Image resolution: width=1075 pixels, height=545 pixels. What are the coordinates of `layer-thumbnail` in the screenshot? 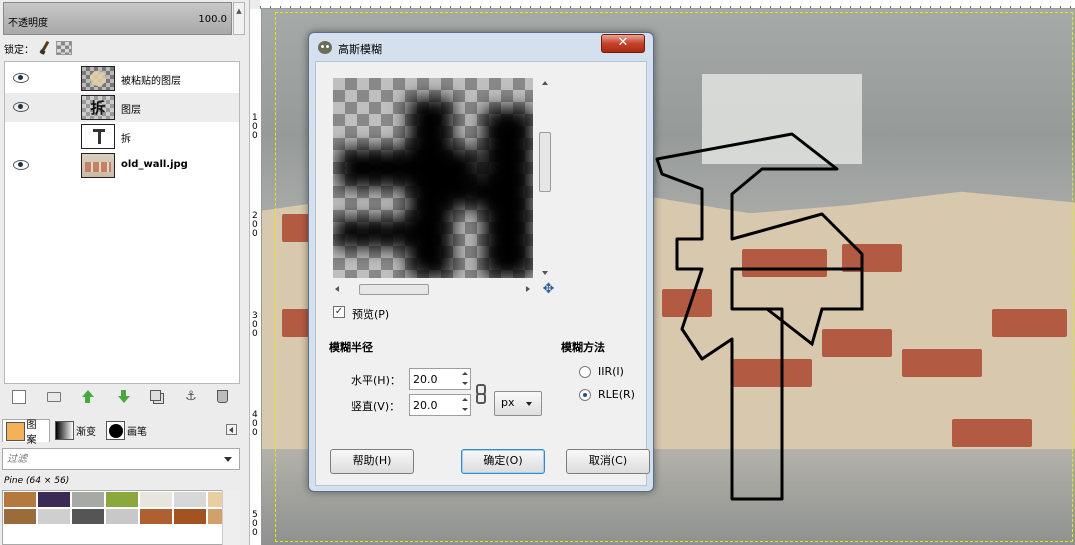 It's located at (98, 78).